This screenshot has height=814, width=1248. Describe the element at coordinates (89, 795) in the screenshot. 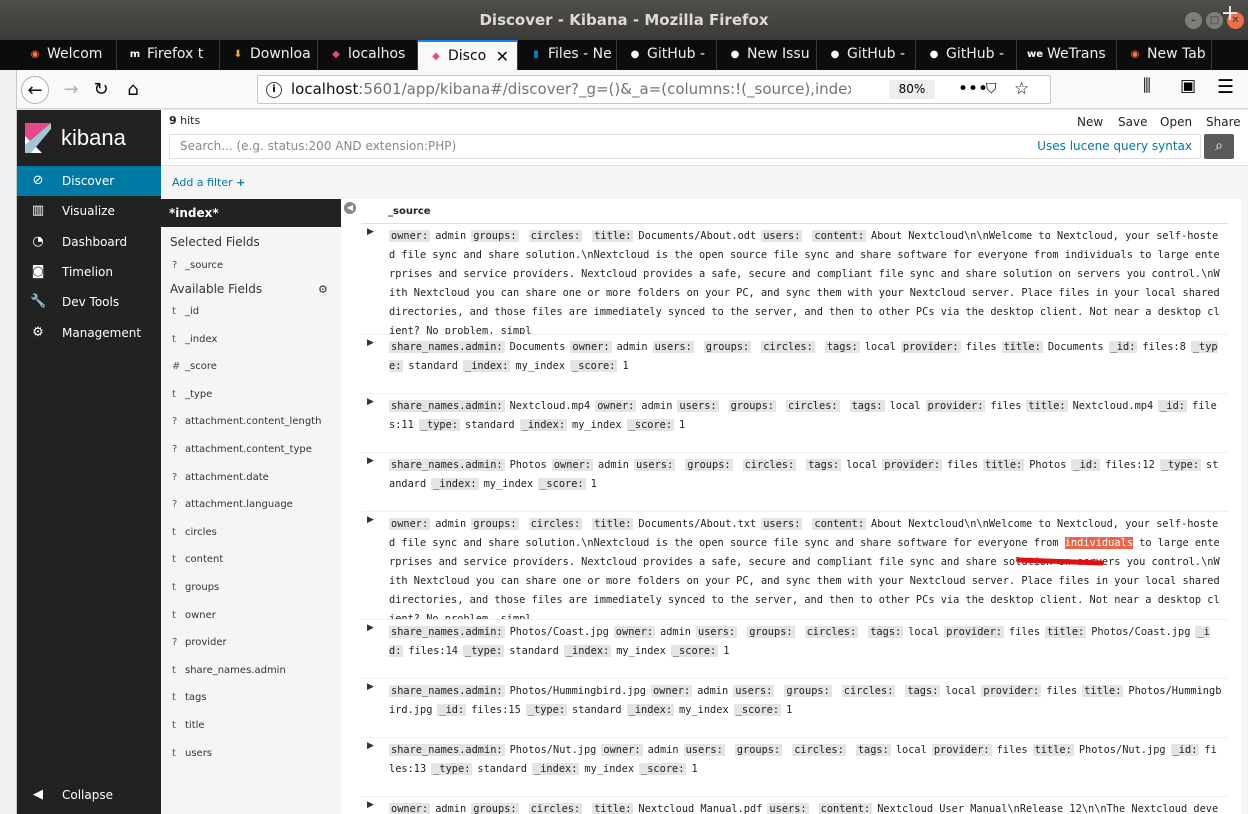

I see `collapse-sidebar-button: ◀ Collapse` at that location.